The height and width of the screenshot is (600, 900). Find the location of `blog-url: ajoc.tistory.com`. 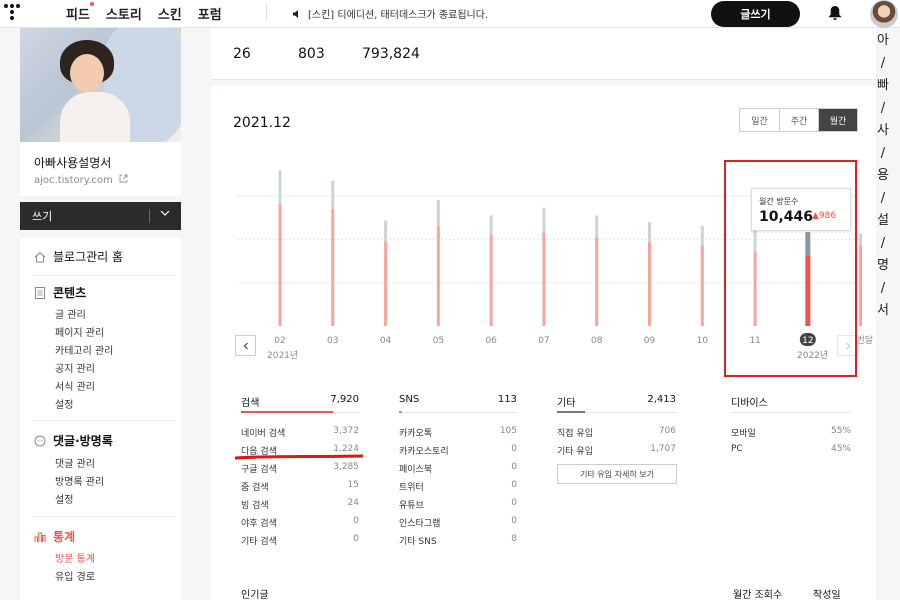

blog-url: ajoc.tistory.com is located at coordinates (81, 180).